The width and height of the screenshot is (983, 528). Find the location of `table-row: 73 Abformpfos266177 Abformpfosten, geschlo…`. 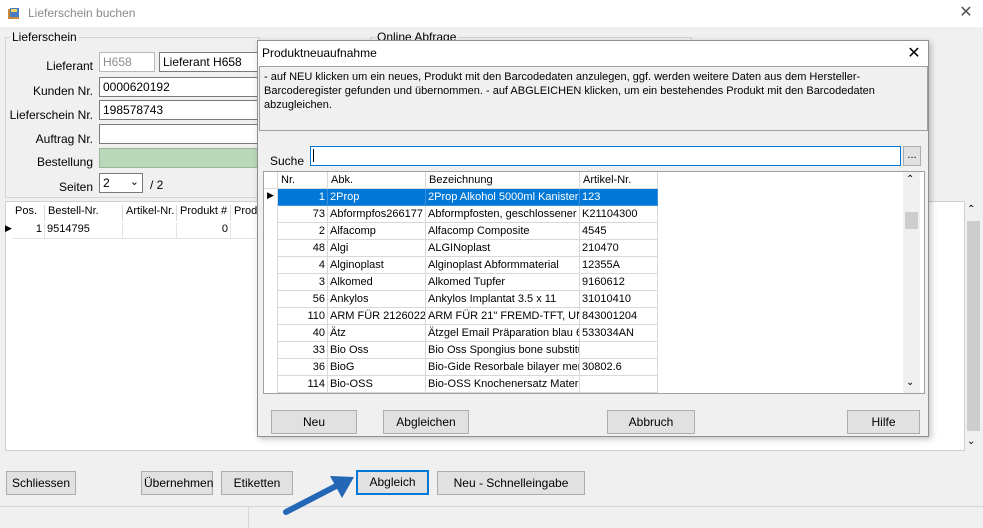

table-row: 73 Abformpfos266177 Abformpfosten, geschlo… is located at coordinates (461, 214).